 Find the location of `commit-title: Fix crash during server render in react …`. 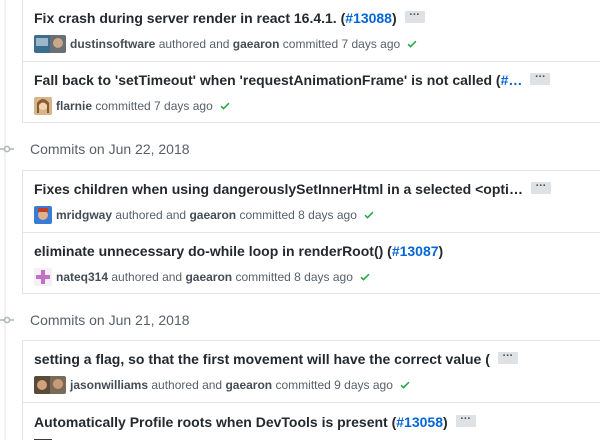

commit-title: Fix crash during server render in react … is located at coordinates (189, 18).